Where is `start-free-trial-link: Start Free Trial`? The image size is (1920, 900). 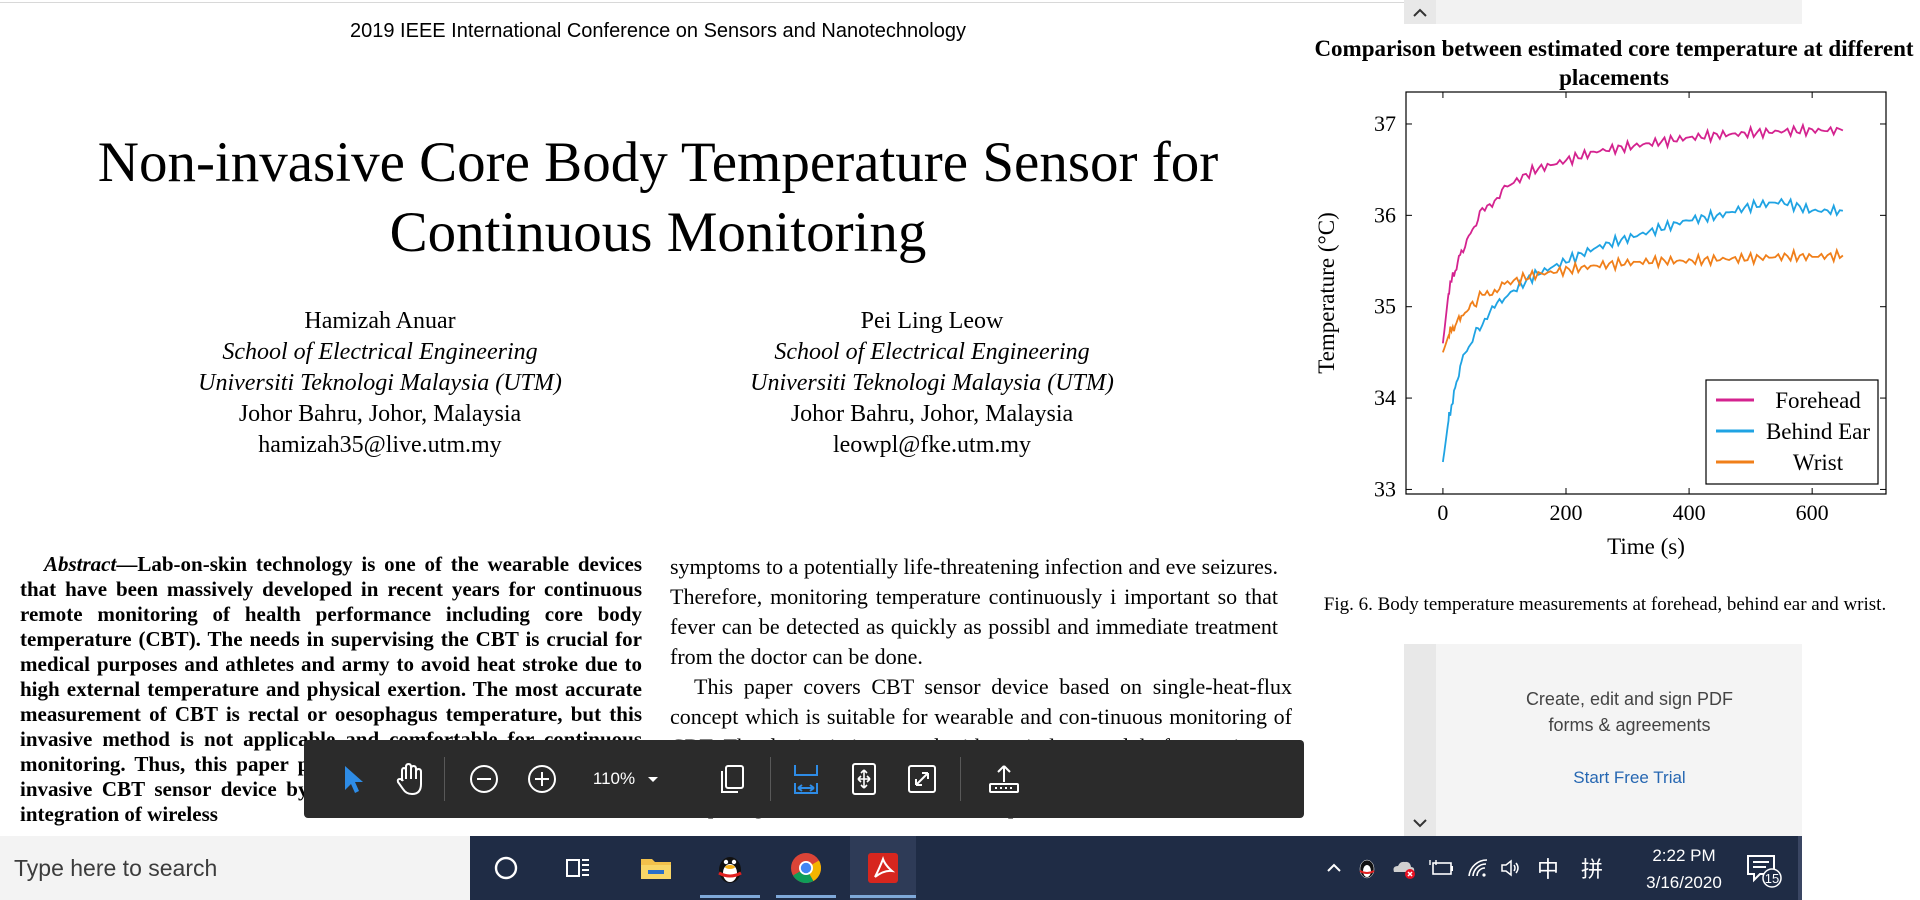 start-free-trial-link: Start Free Trial is located at coordinates (1629, 778).